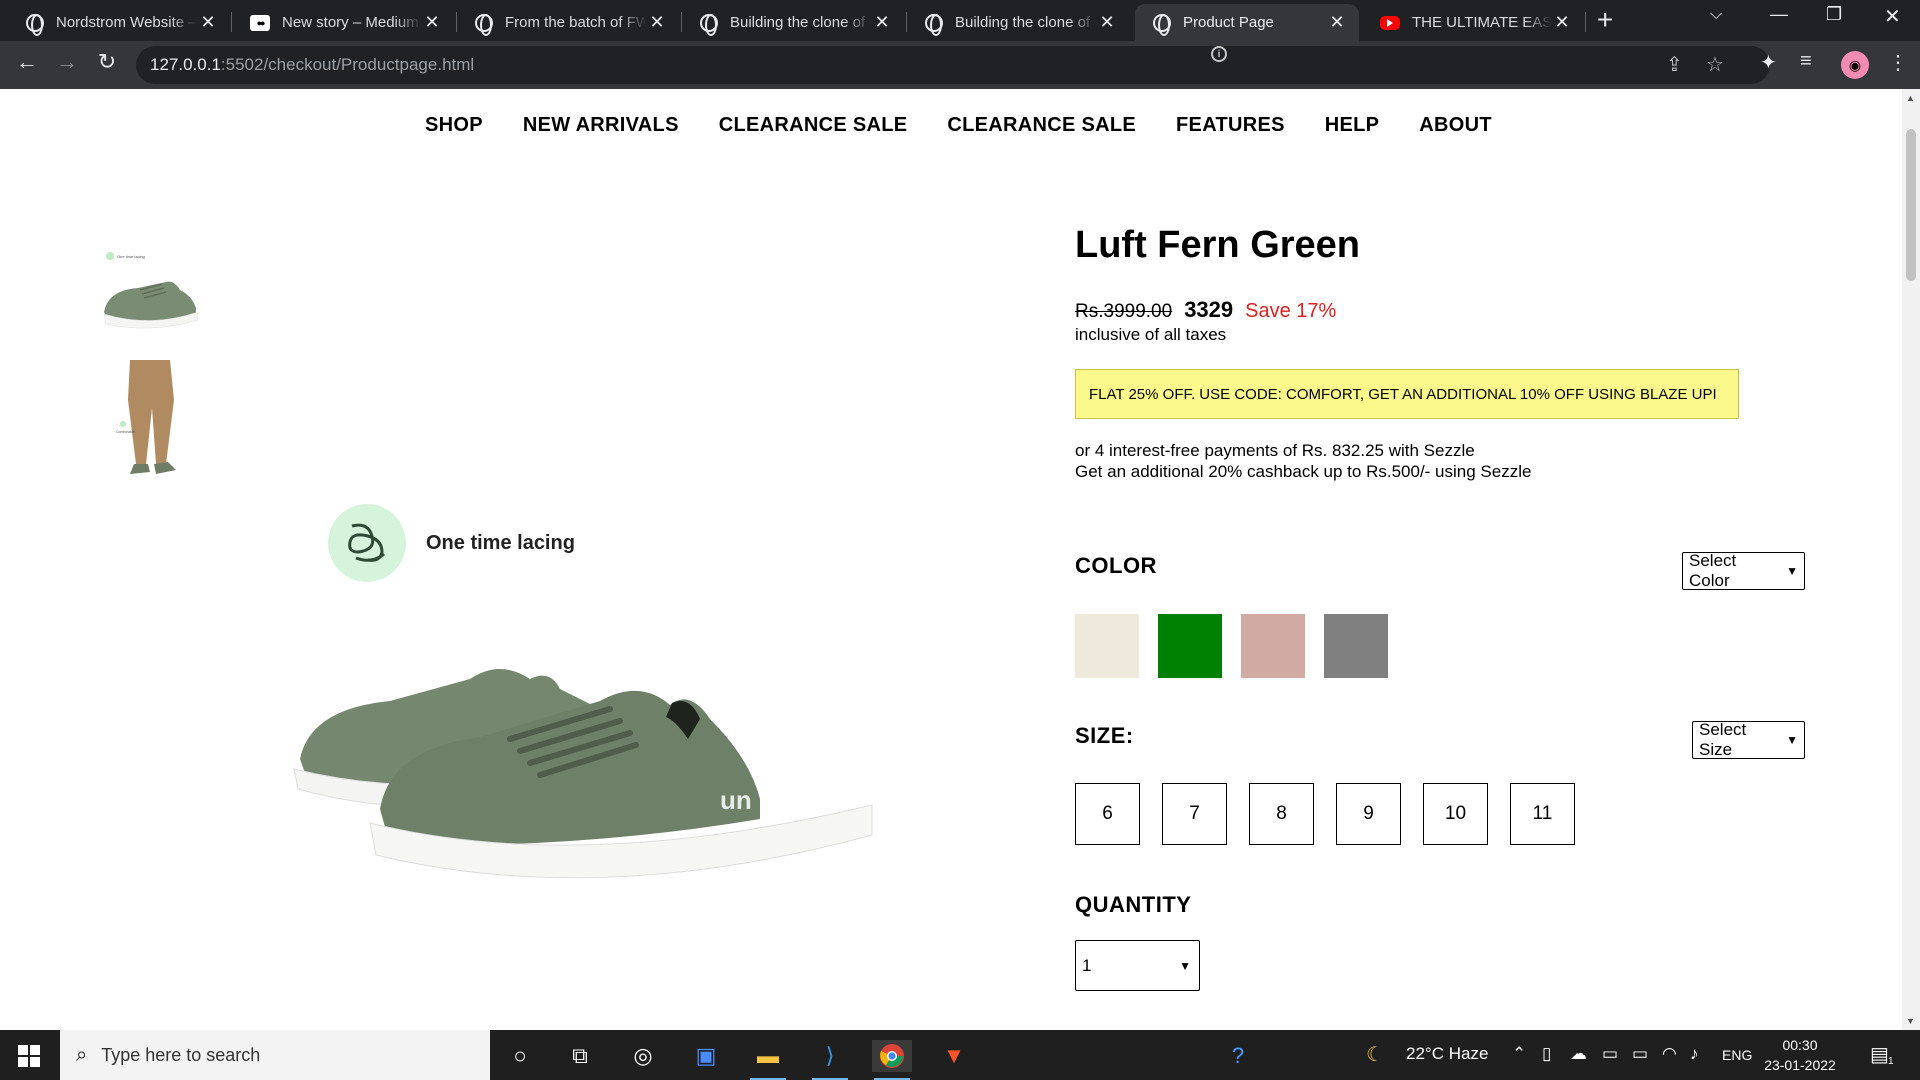  Describe the element at coordinates (1247, 22) in the screenshot. I see `tab-product-page: Product Page ✕` at that location.